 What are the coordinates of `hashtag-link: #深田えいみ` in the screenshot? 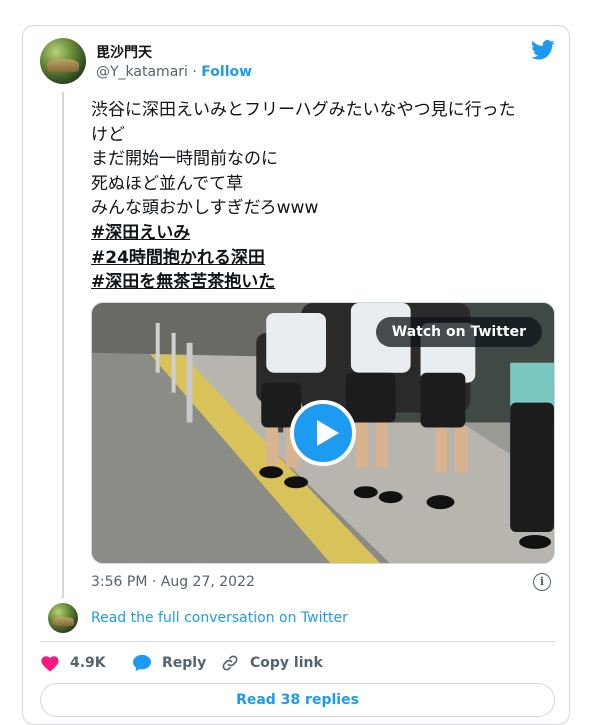 It's located at (326, 233).